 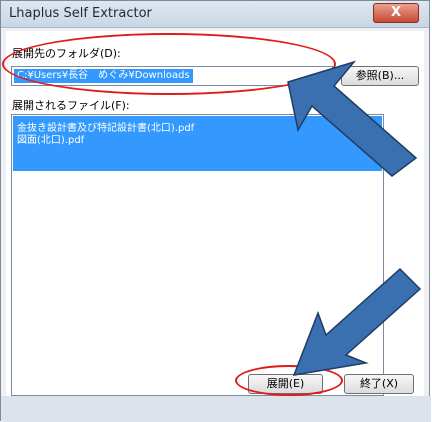 What do you see at coordinates (216, 409) in the screenshot?
I see `status-strip` at bounding box center [216, 409].